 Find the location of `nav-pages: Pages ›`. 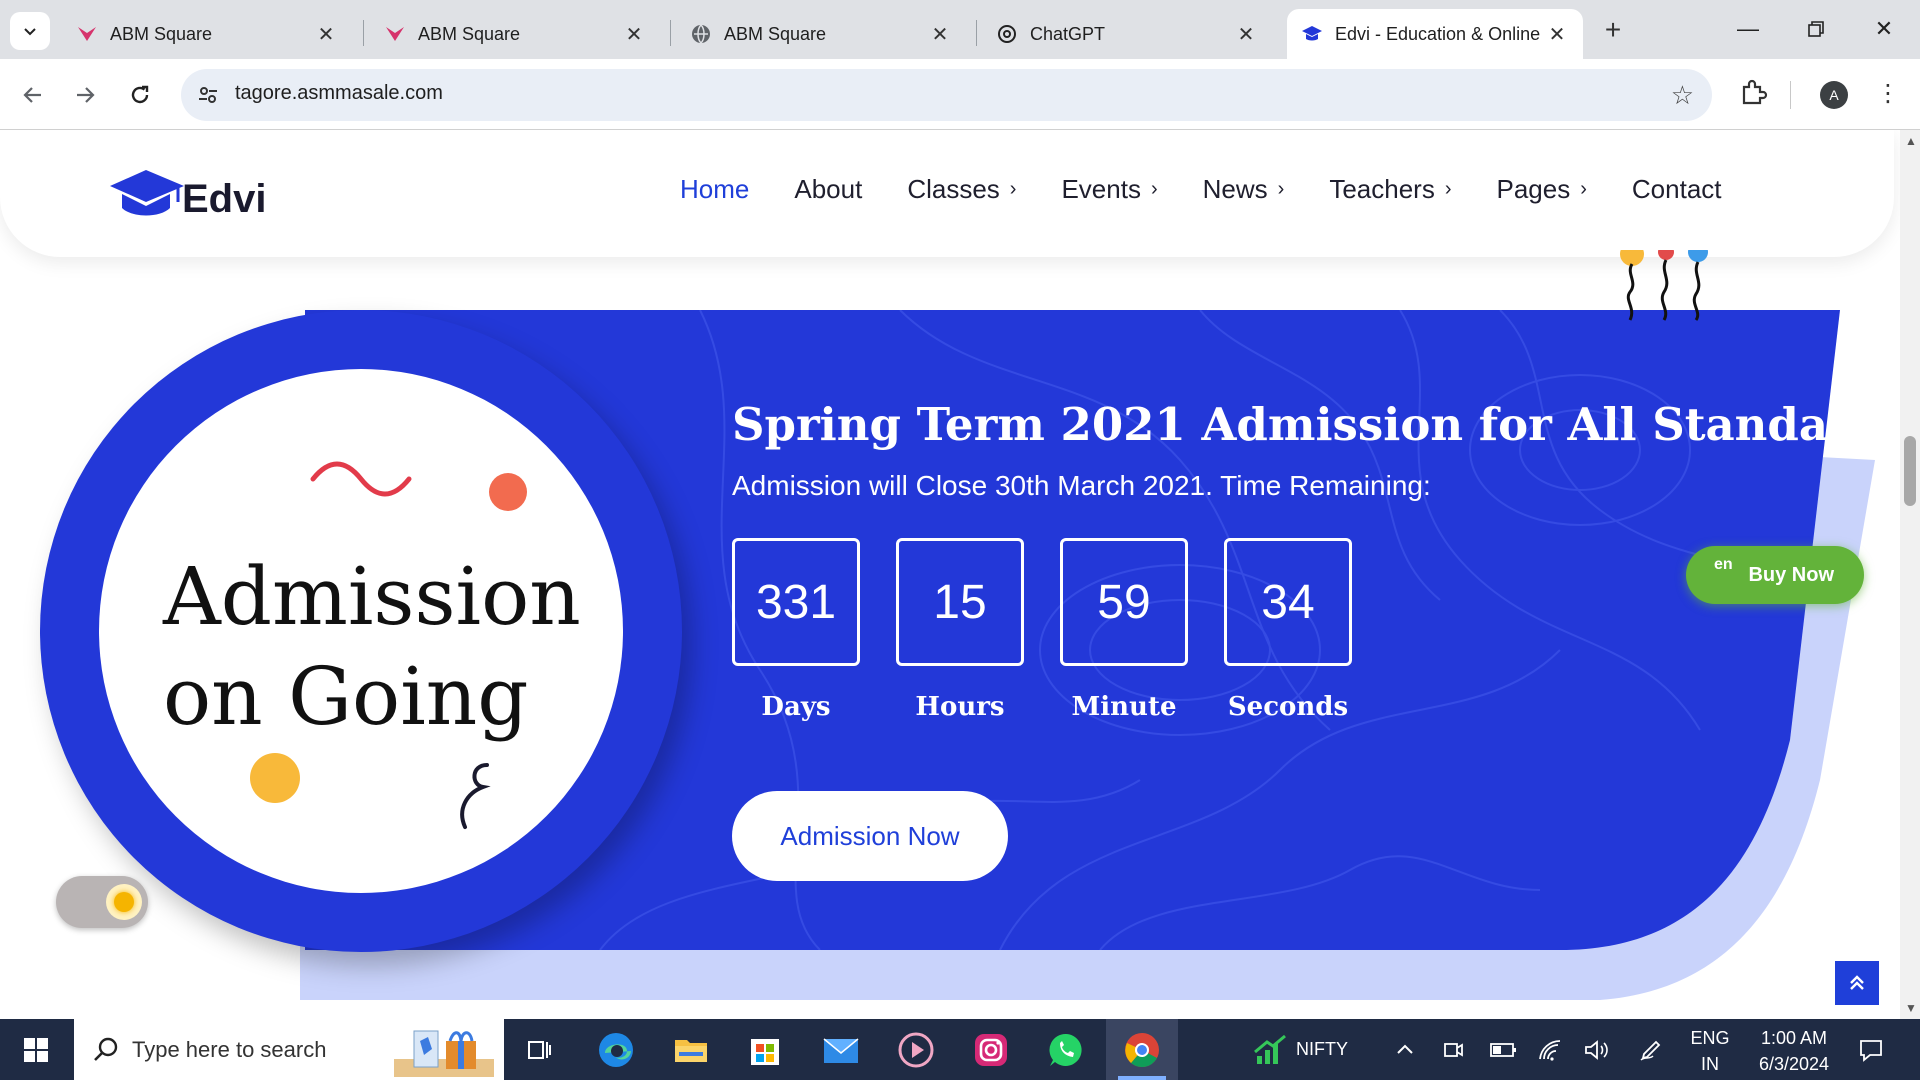

nav-pages: Pages › is located at coordinates (1542, 189).